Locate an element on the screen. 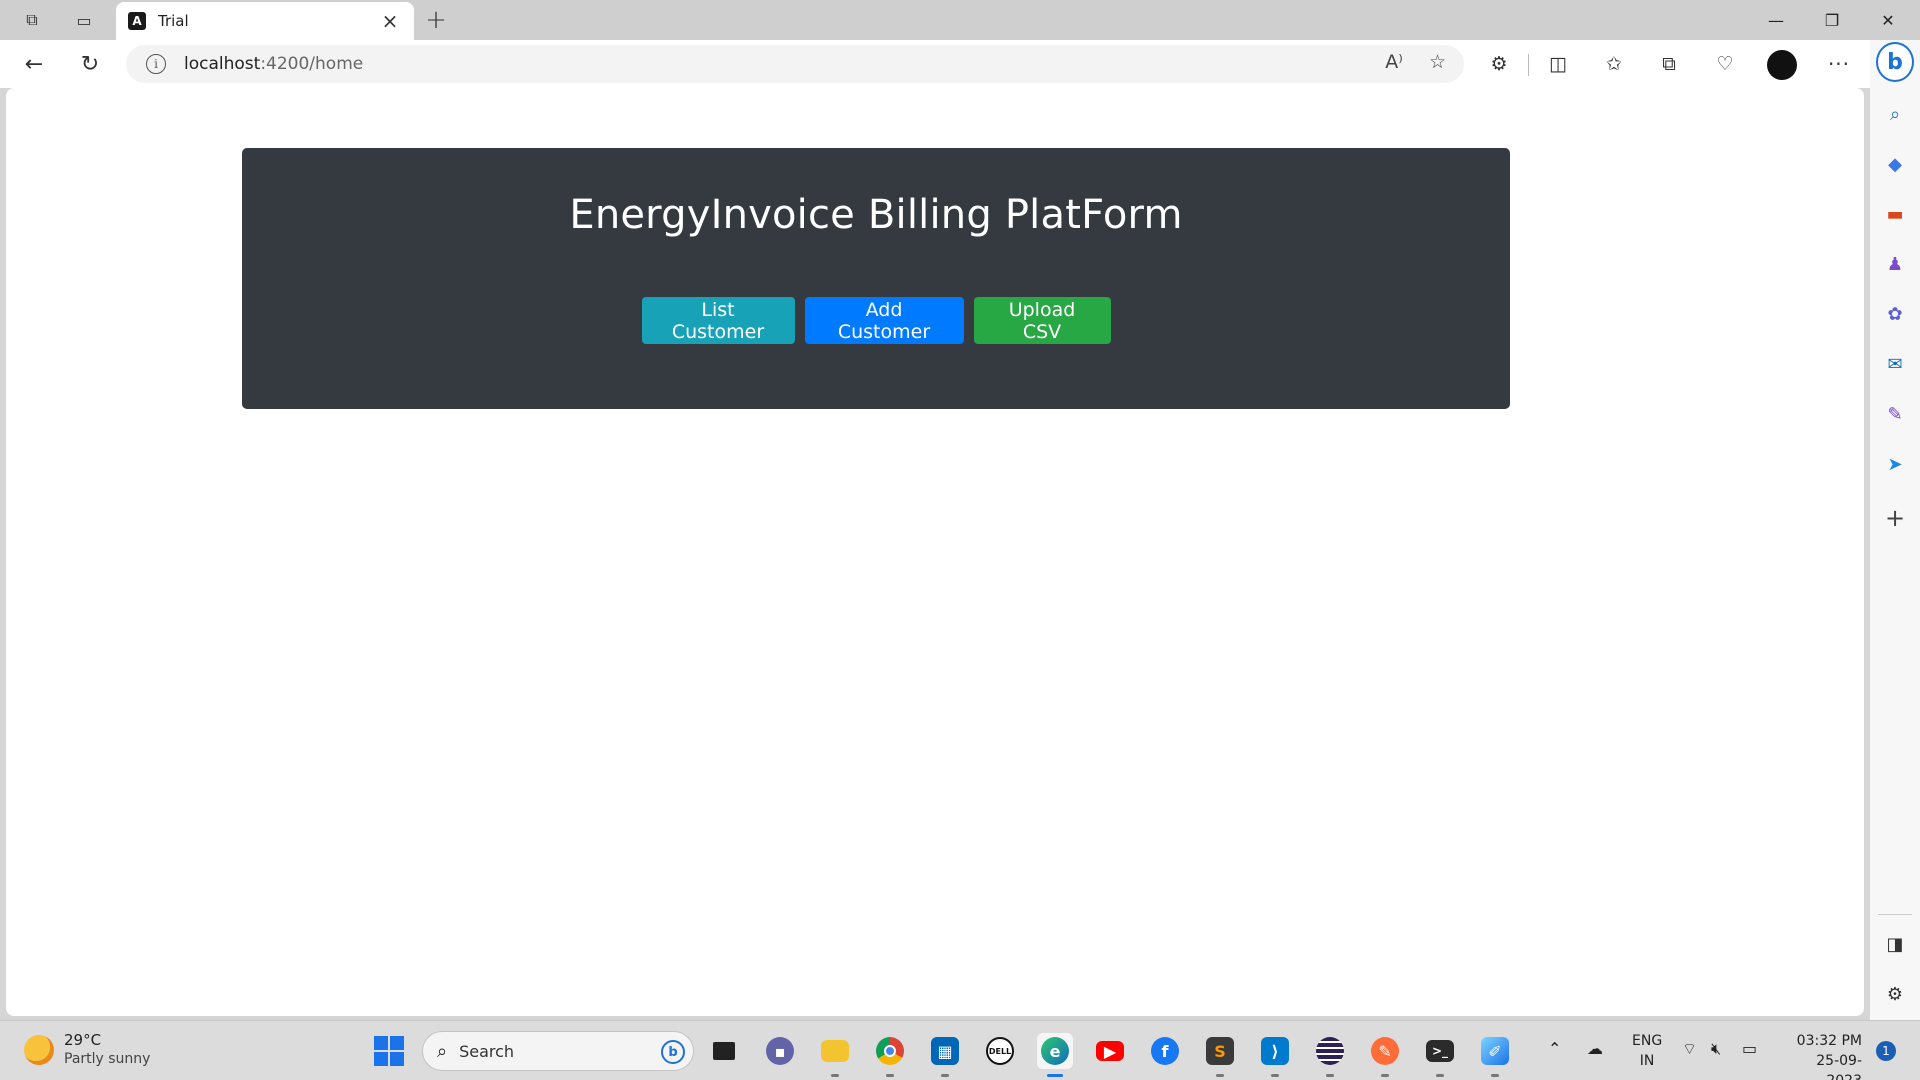 This screenshot has height=1080, width=1920. chrome-icon is located at coordinates (890, 1055).